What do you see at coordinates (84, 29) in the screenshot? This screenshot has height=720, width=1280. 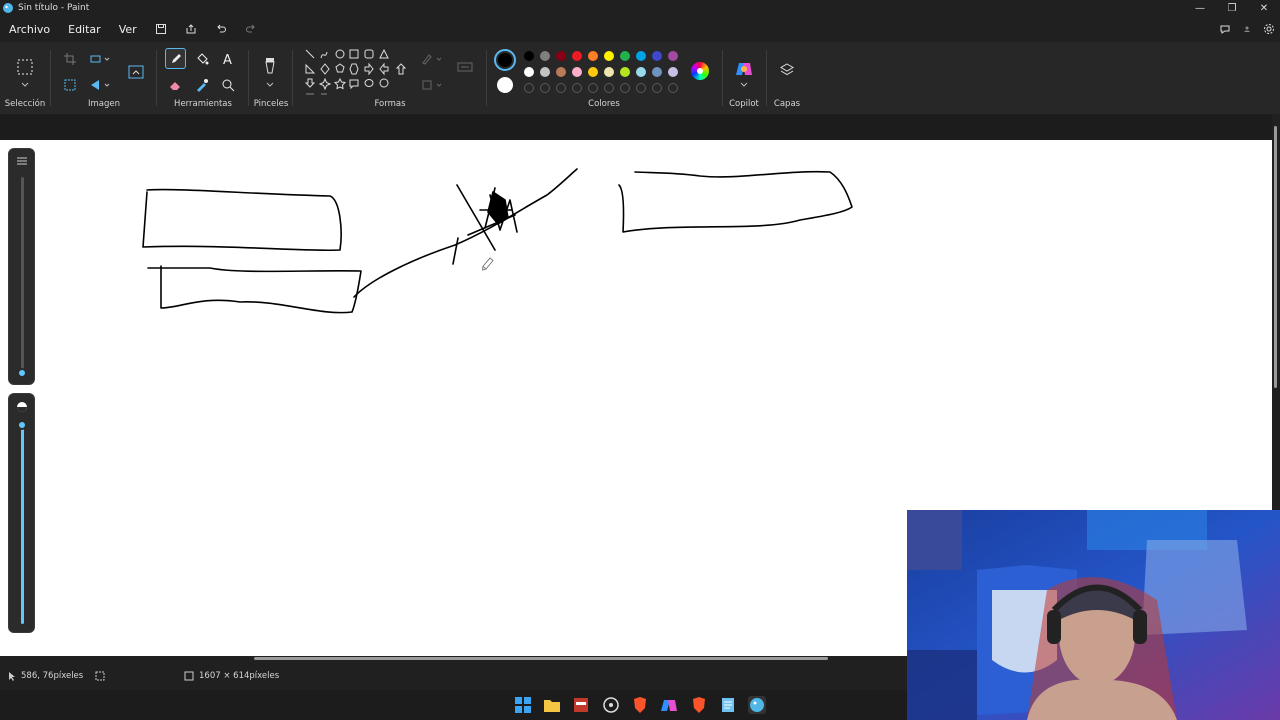 I see `menu-editar: Editar` at bounding box center [84, 29].